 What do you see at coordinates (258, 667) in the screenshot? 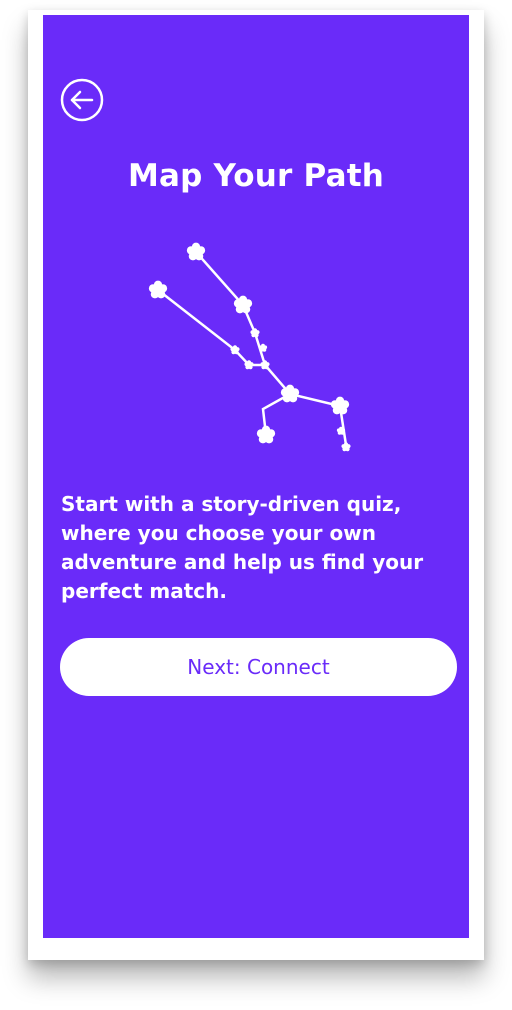
I see `next-connect-button: Next: Connect` at bounding box center [258, 667].